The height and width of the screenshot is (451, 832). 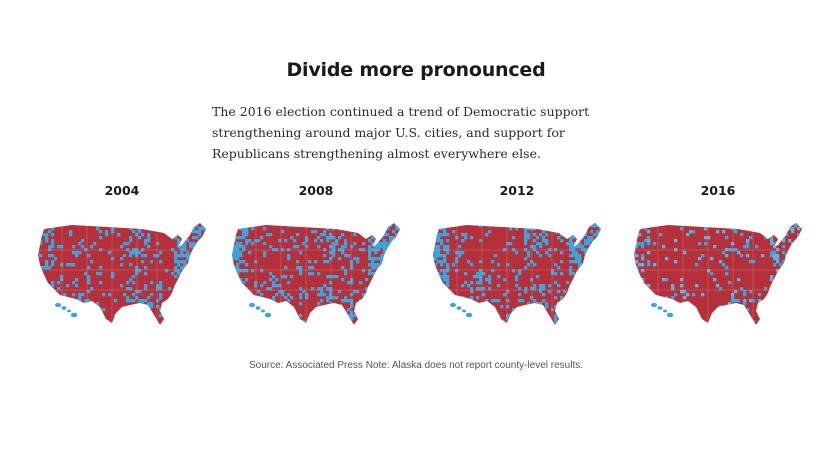 I want to click on map-panel-2012: 2012, so click(x=517, y=258).